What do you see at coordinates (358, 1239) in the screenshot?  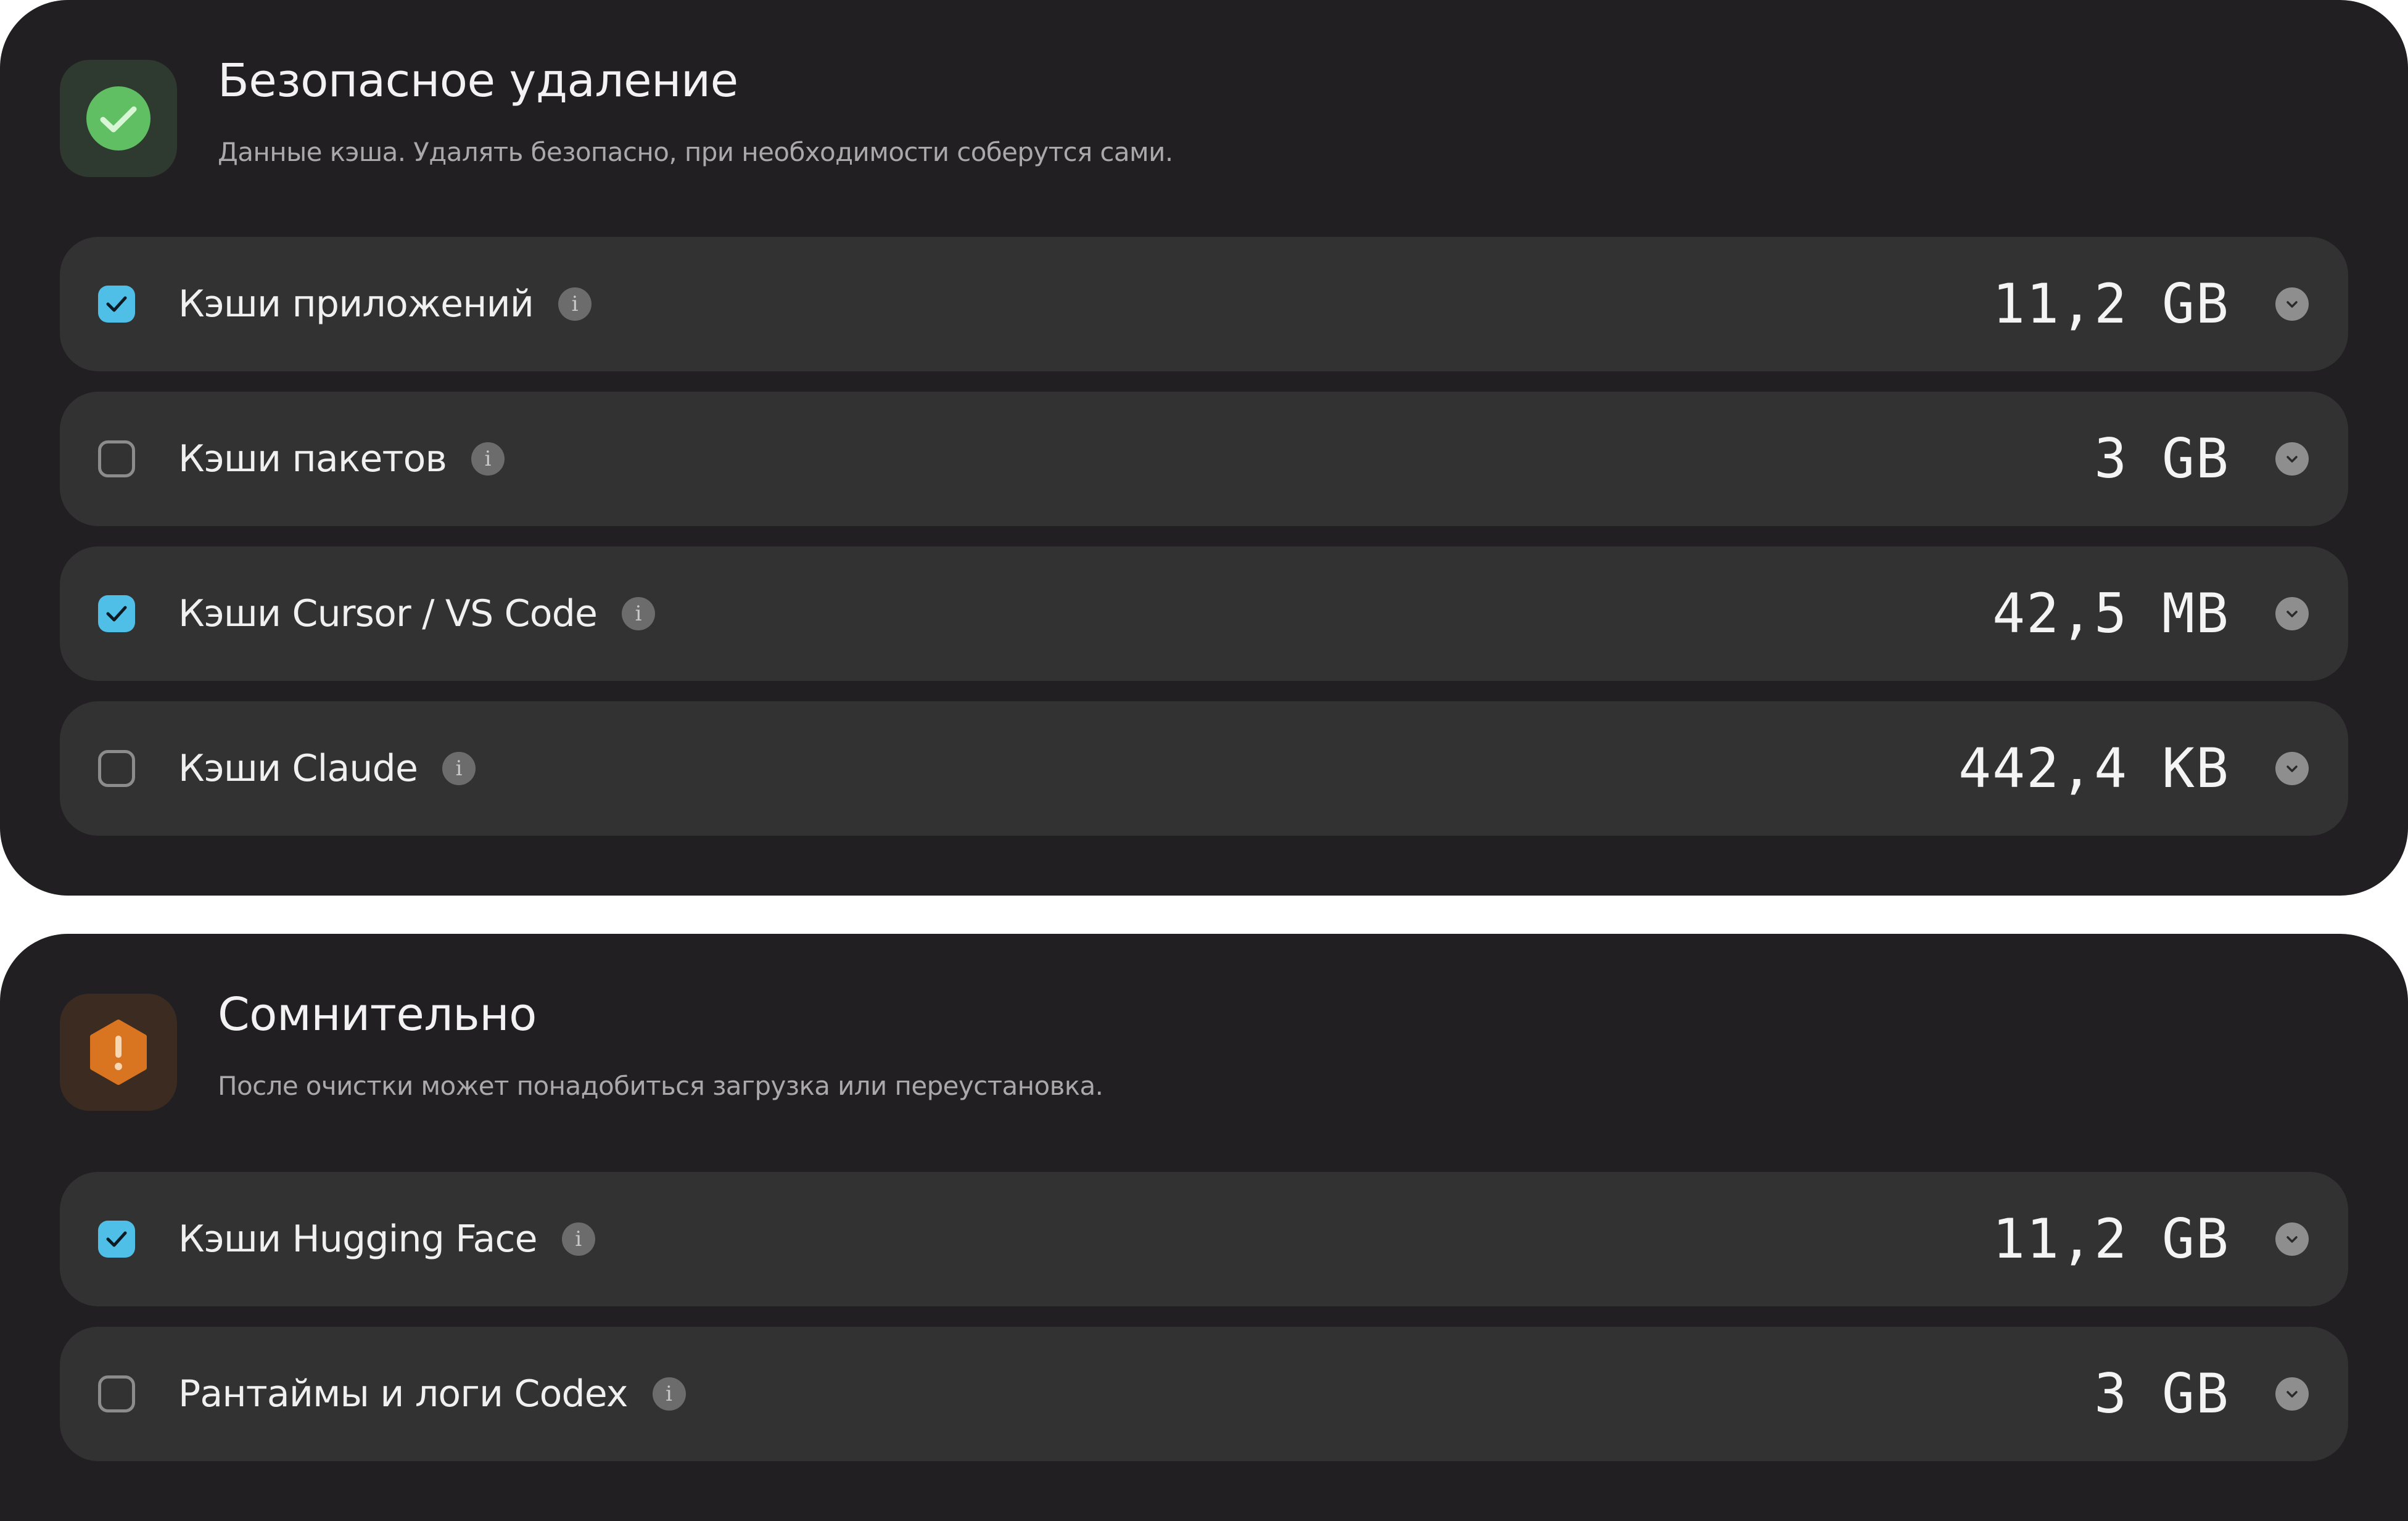 I see `item-label: Кэши Hugging Face` at bounding box center [358, 1239].